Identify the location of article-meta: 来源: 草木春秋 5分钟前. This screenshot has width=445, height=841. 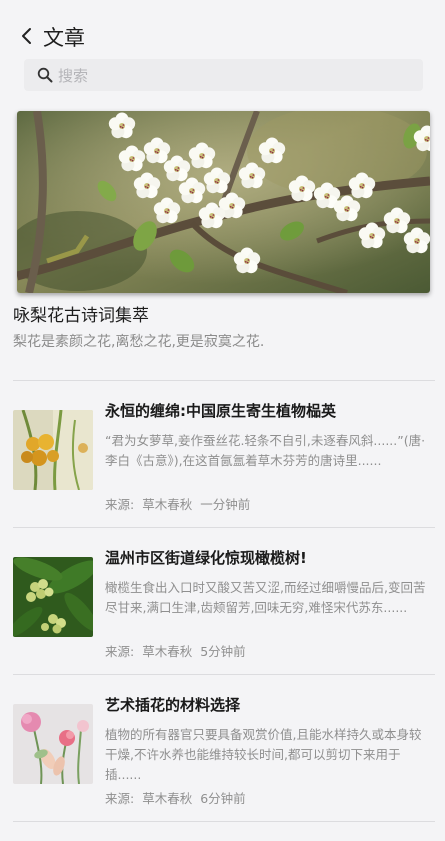
(179, 652).